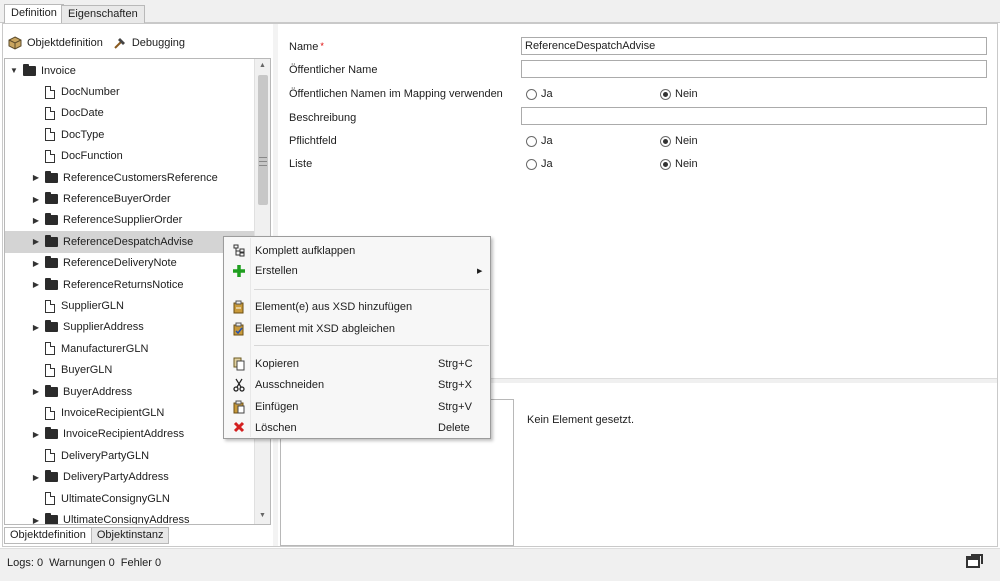  Describe the element at coordinates (531, 141) in the screenshot. I see `radio-circle-icon` at that location.